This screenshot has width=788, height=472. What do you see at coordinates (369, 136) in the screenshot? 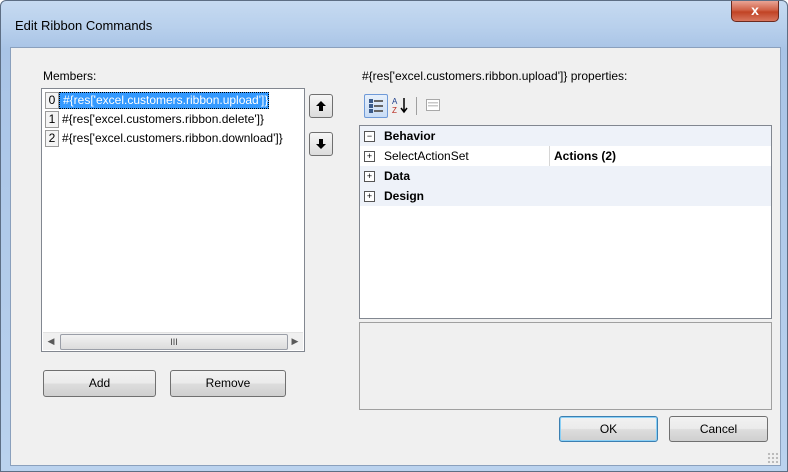
I see `collapse-icon: −` at bounding box center [369, 136].